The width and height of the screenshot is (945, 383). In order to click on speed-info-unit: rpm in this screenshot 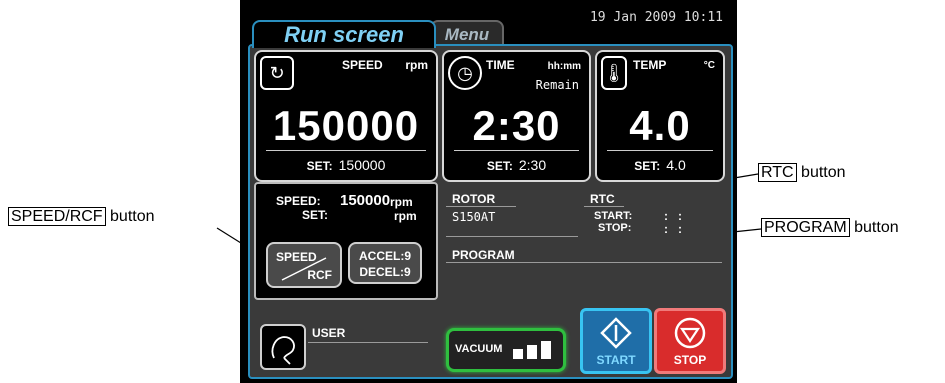, I will do `click(401, 202)`.